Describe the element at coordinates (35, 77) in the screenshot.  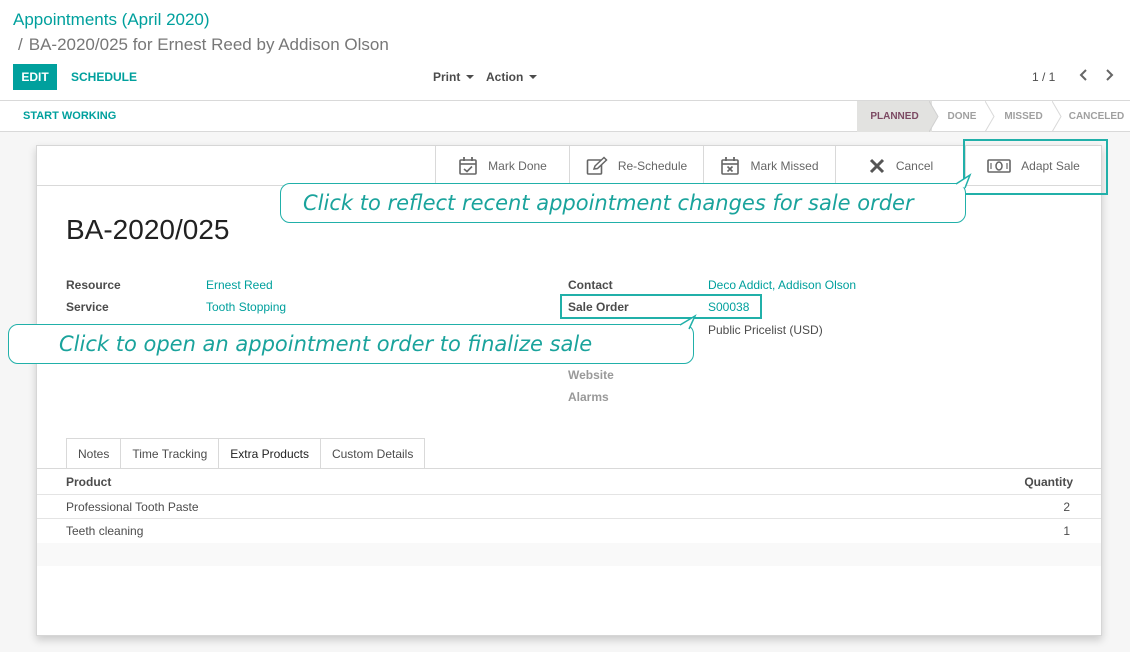
I see `edit-button: EDIT` at that location.